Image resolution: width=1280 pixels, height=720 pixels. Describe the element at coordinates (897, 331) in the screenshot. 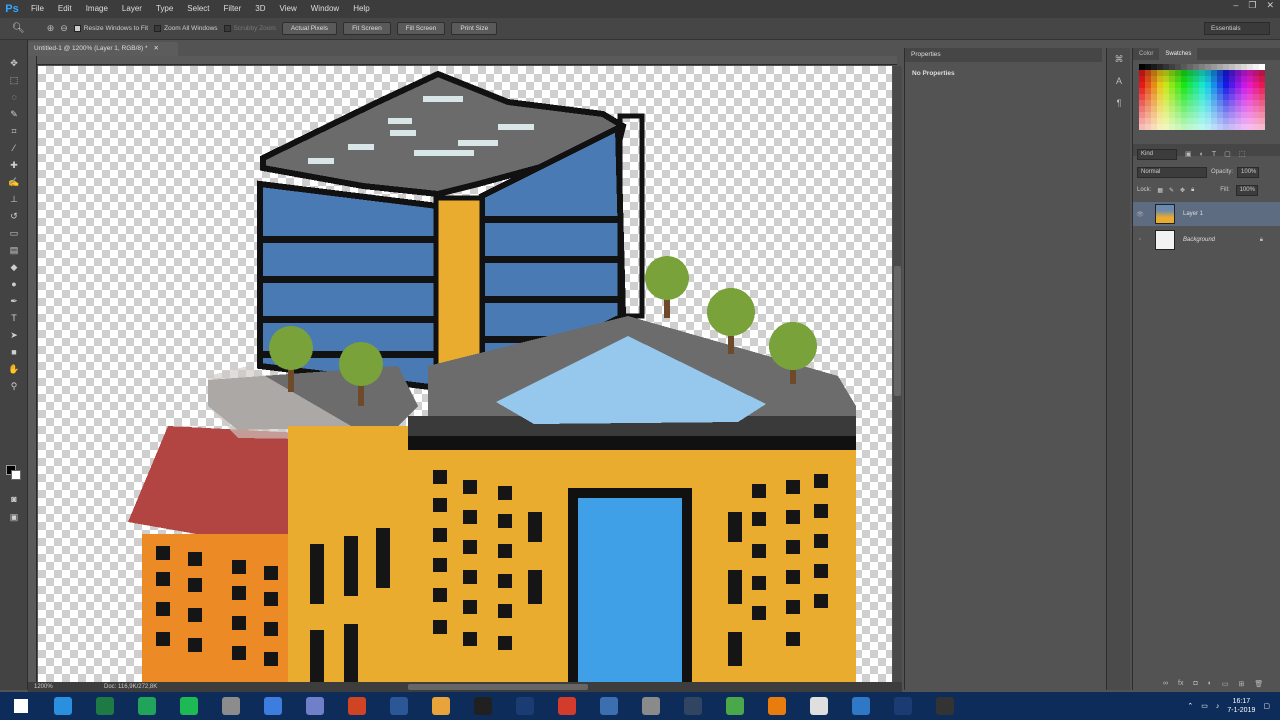

I see `scroll-thumb` at that location.